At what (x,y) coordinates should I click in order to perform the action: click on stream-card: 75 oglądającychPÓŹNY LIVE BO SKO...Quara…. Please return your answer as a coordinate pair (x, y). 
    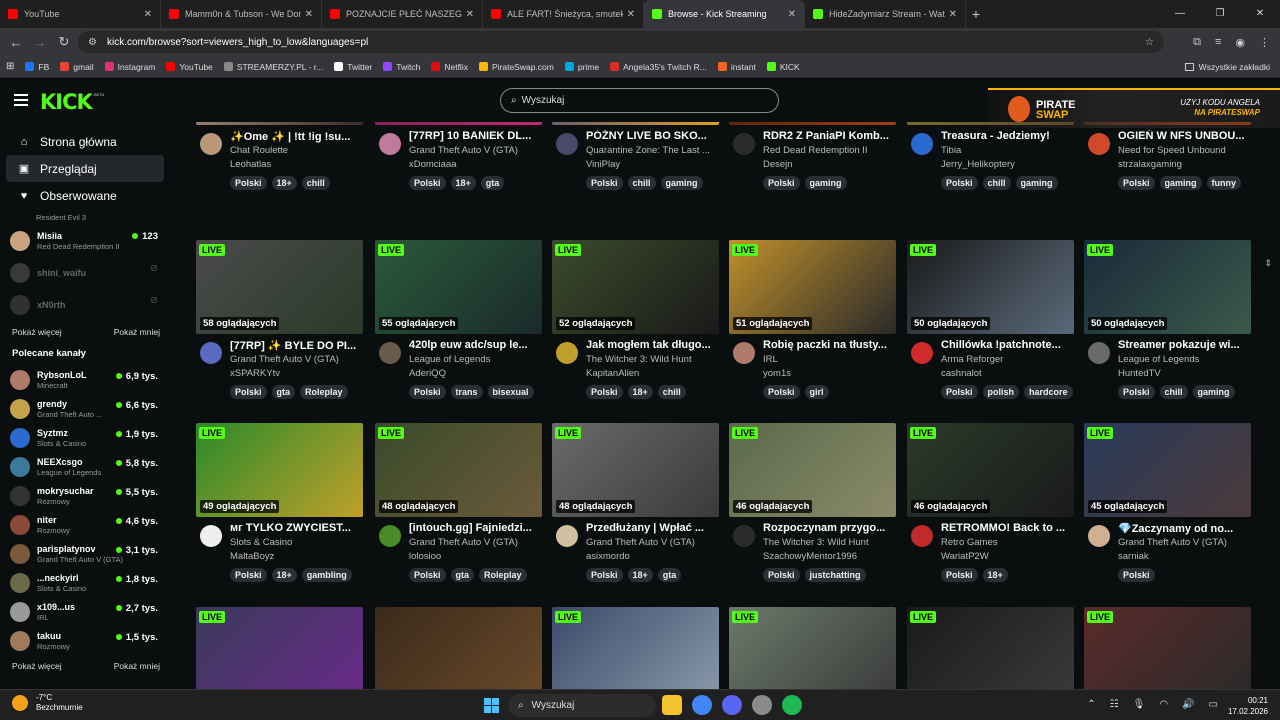
    Looking at the image, I should click on (635, 158).